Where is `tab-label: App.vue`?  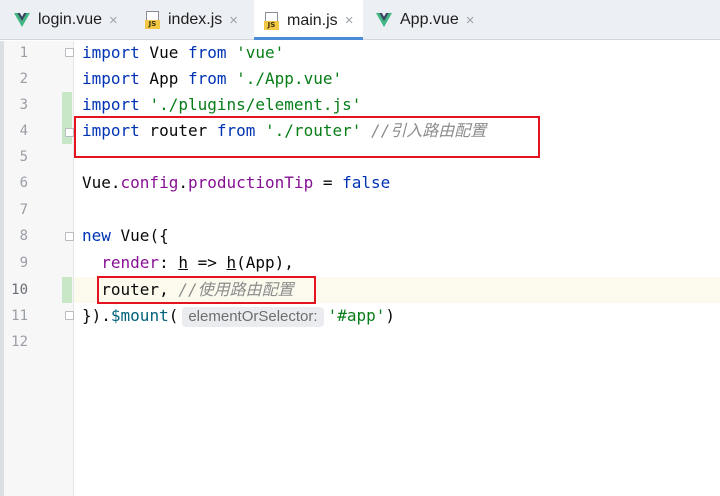 tab-label: App.vue is located at coordinates (429, 19).